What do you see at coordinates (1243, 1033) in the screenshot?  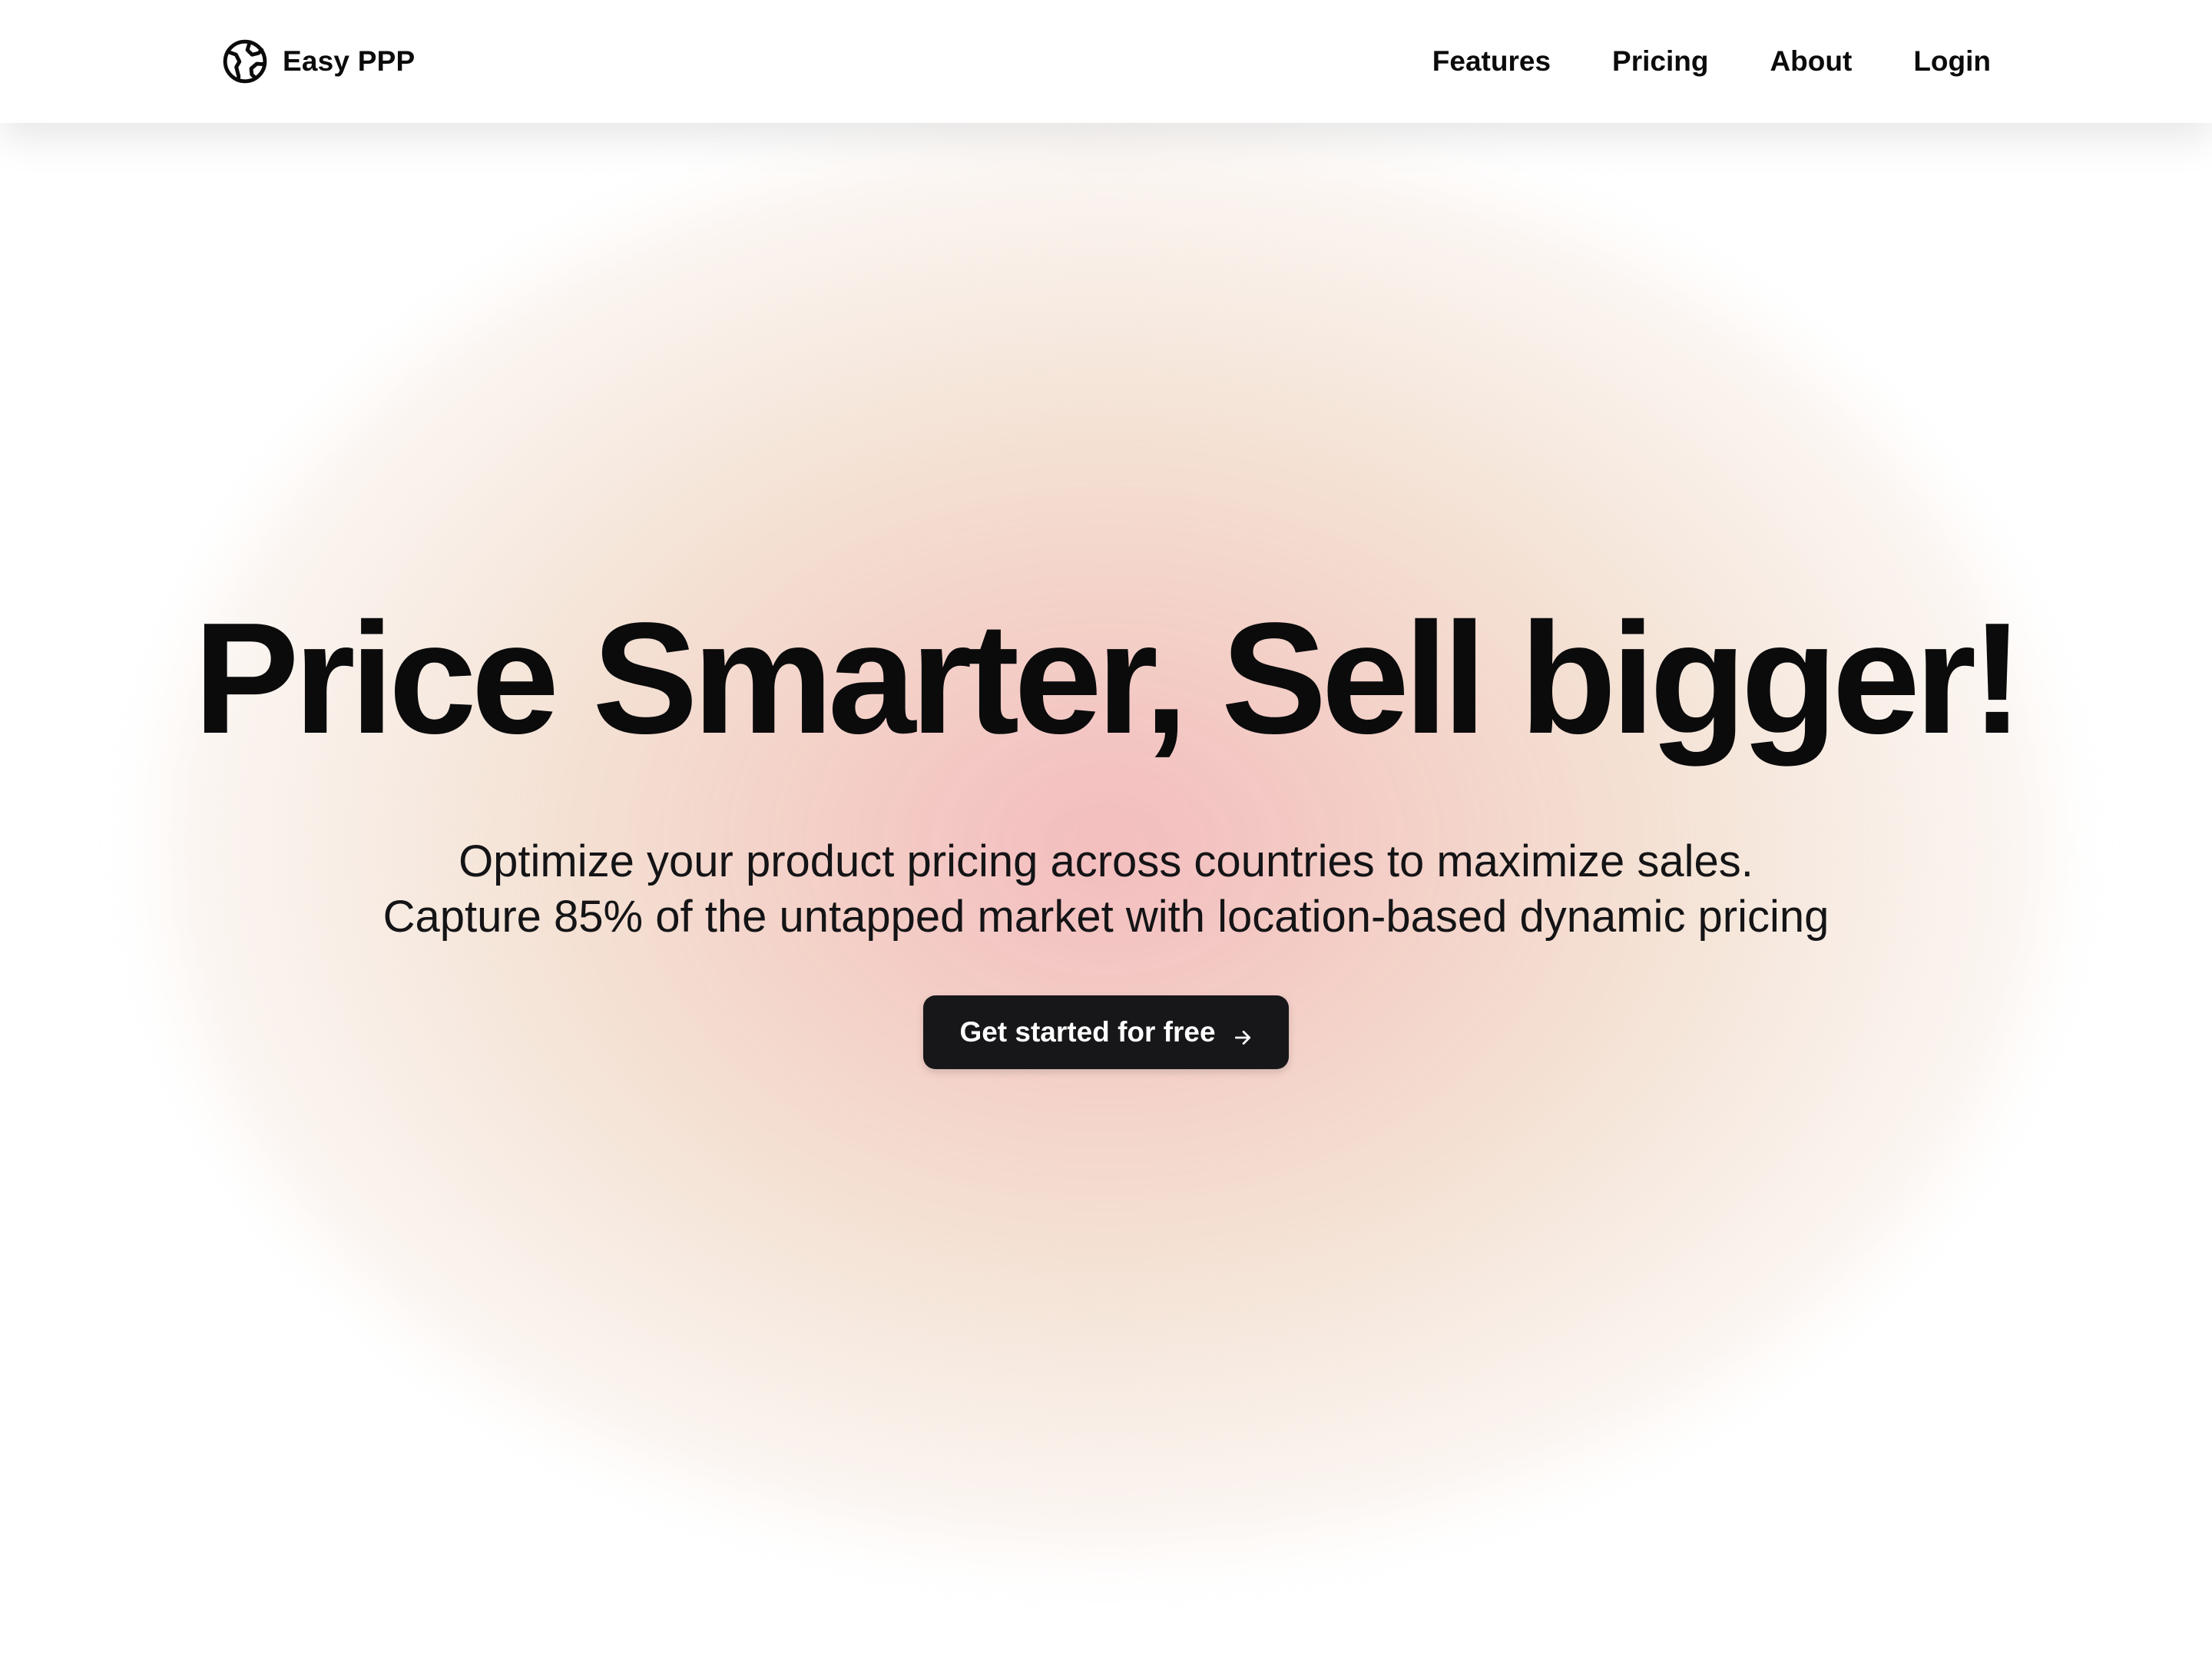 I see `arrow-right-icon` at bounding box center [1243, 1033].